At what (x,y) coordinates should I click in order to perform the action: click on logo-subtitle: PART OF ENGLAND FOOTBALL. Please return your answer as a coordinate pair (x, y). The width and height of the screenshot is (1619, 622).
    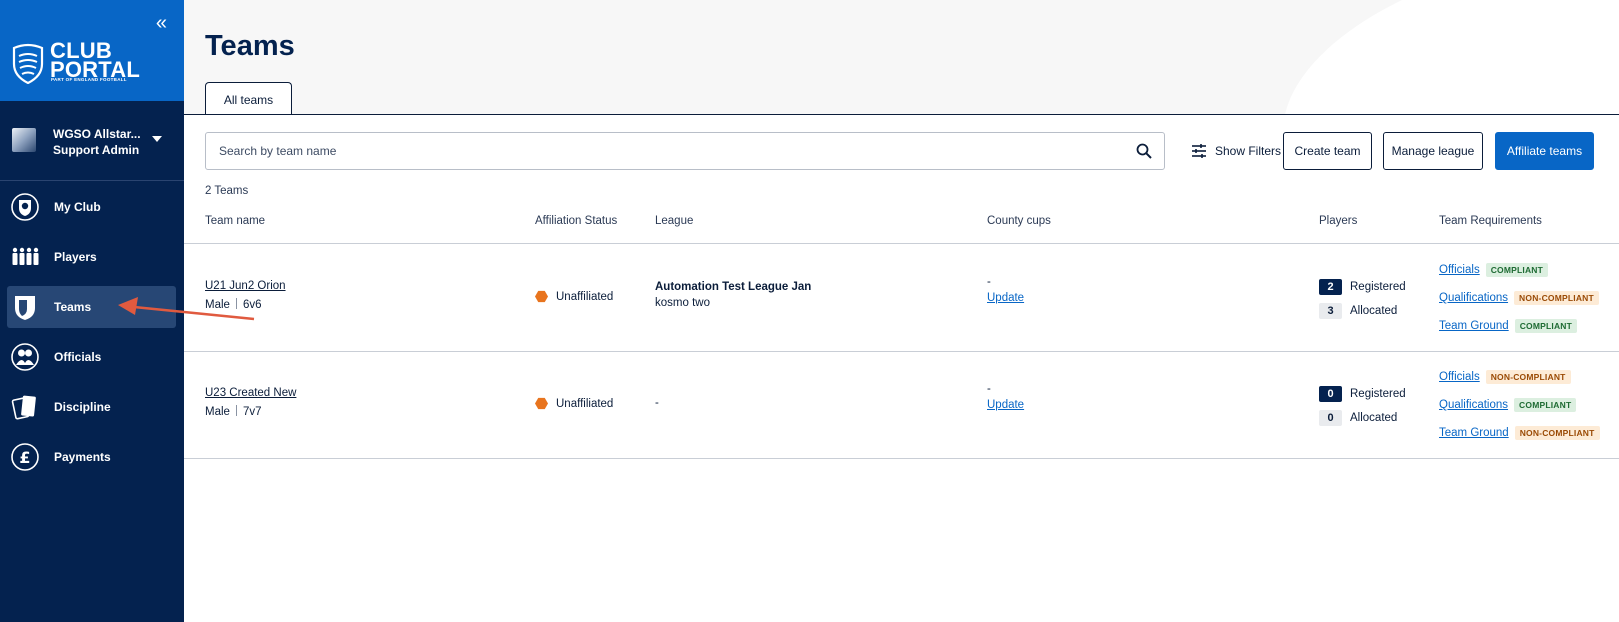
    Looking at the image, I should click on (89, 79).